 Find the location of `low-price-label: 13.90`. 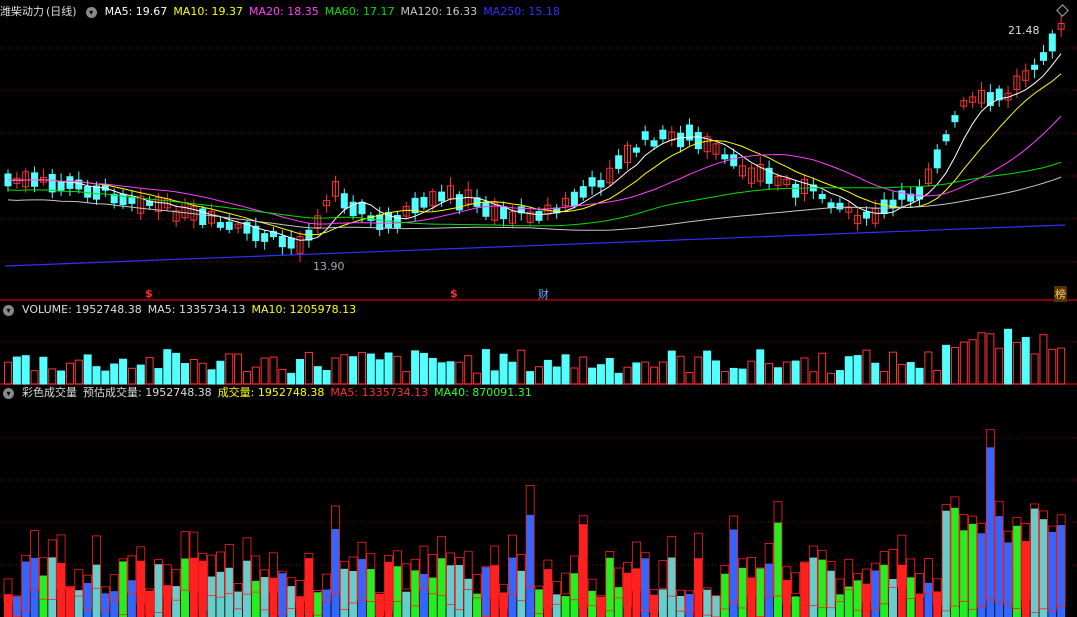

low-price-label: 13.90 is located at coordinates (329, 266).